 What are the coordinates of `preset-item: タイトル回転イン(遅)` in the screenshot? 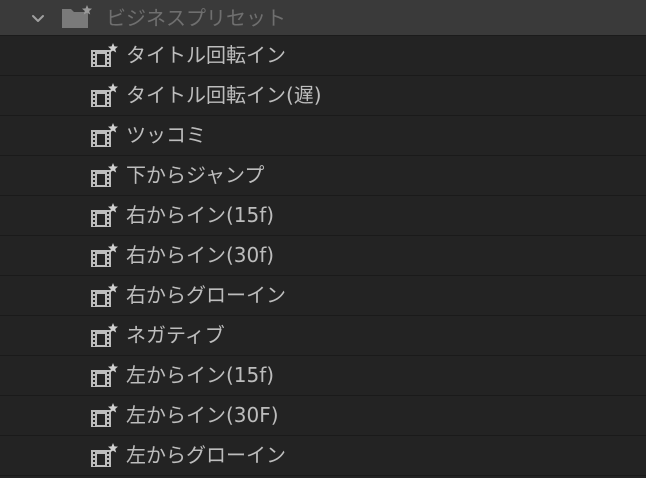 It's located at (323, 96).